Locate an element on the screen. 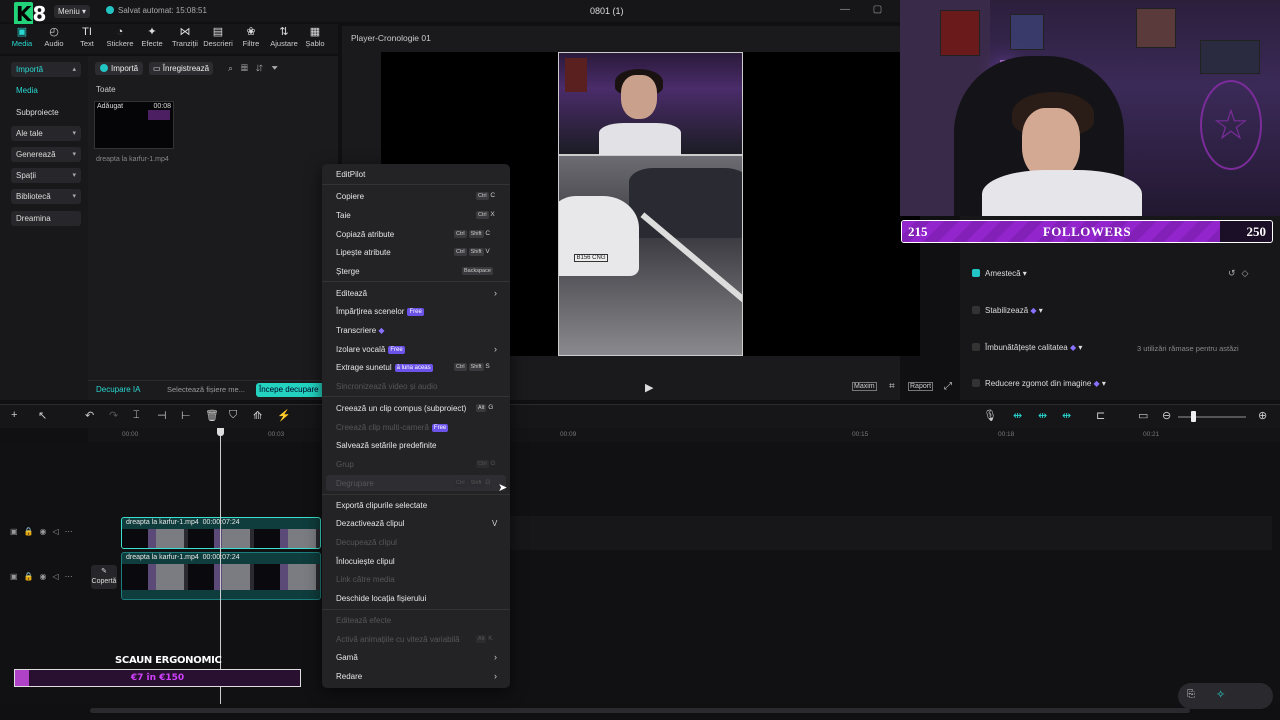 This screenshot has height=720, width=1280. tab-text: TI Text is located at coordinates (87, 37).